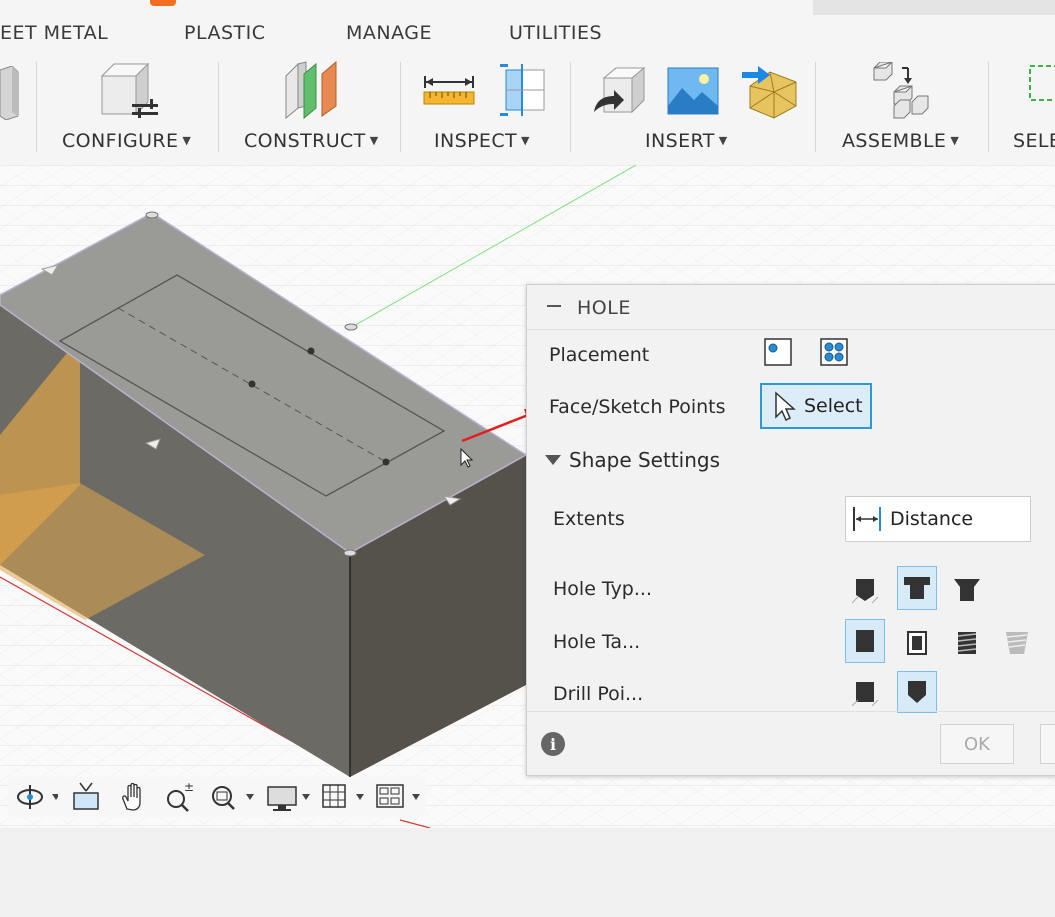 The width and height of the screenshot is (1055, 917). I want to click on tab-manage: MANAGE, so click(389, 33).